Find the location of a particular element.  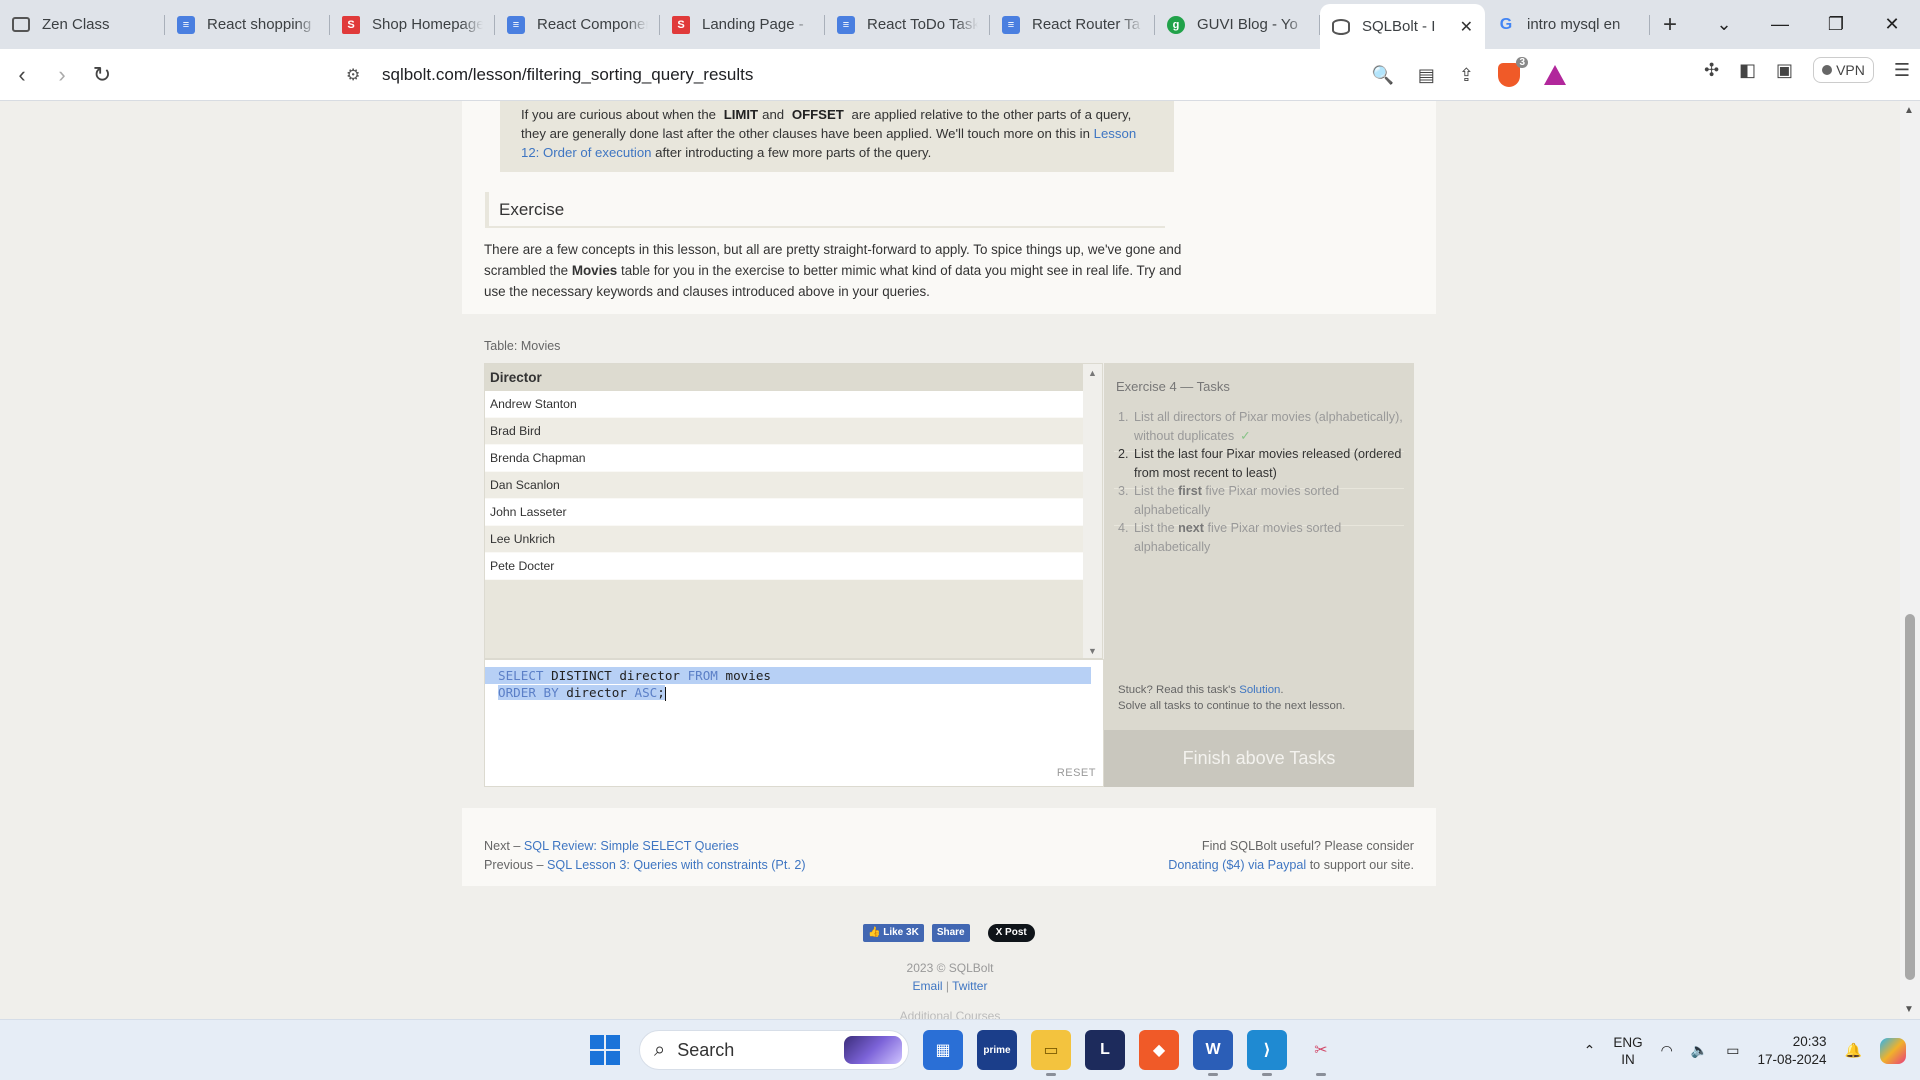

reload-icon: ↻ is located at coordinates (102, 75).